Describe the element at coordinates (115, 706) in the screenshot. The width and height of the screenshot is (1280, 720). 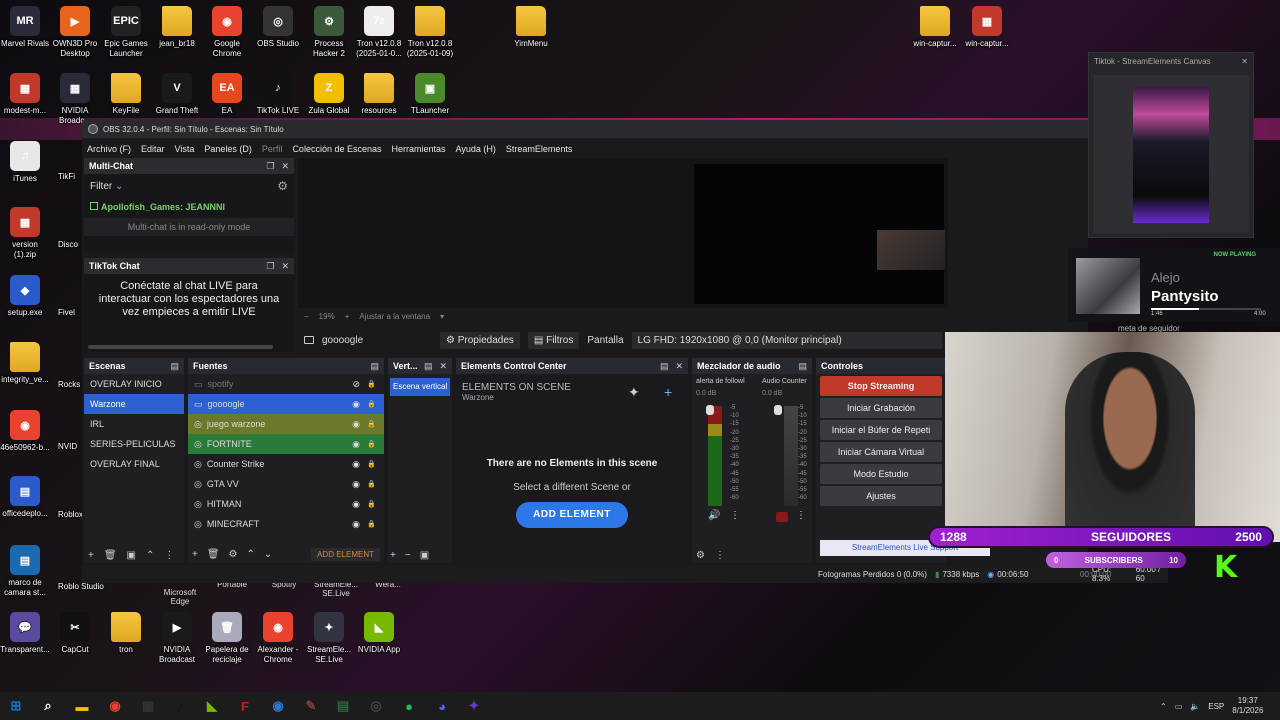
I see `chrome-icon: ◉` at that location.